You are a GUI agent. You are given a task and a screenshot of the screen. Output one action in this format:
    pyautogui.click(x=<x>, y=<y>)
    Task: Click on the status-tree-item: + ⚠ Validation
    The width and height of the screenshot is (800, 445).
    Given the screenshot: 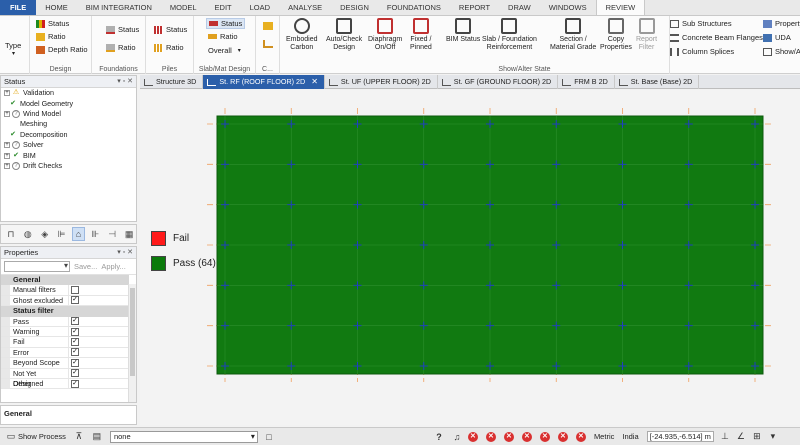 What is the action you would take?
    pyautogui.click(x=68, y=93)
    